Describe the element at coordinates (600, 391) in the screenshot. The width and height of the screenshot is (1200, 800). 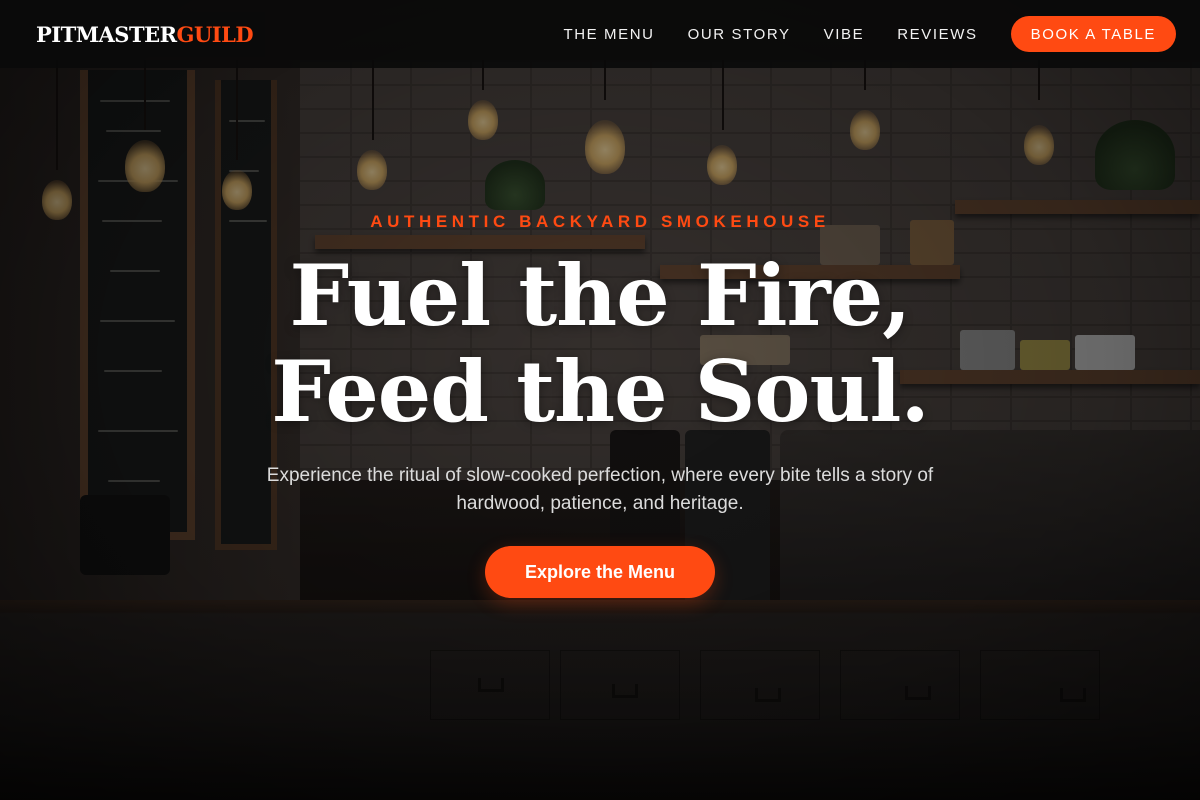
I see `headline-line-2: Feed the Soul.` at that location.